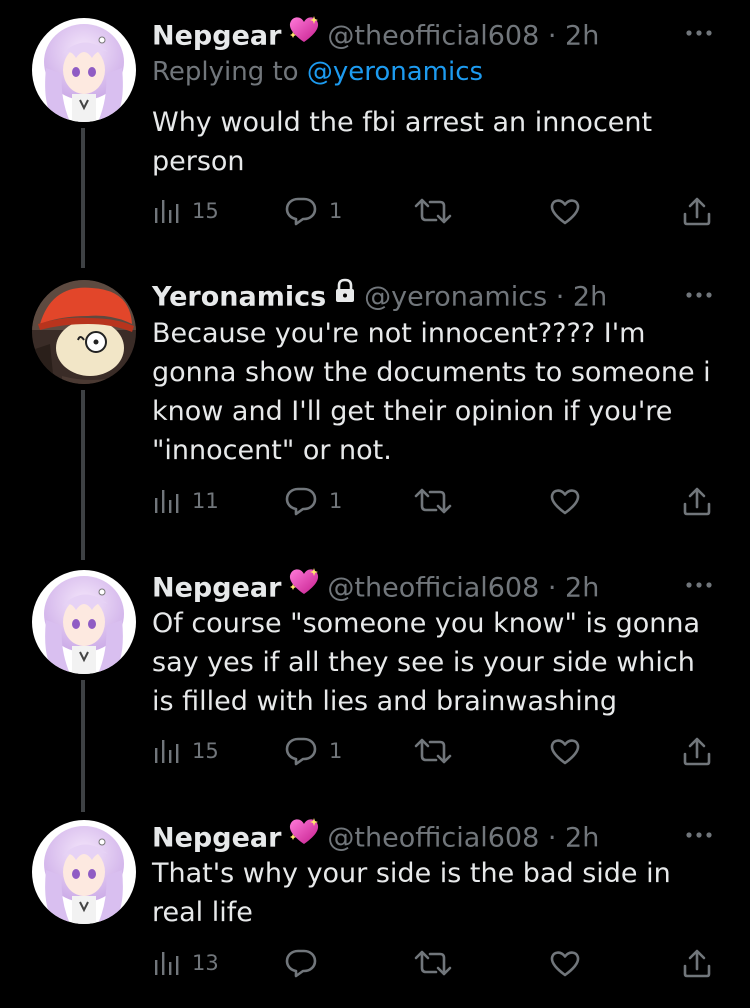  Describe the element at coordinates (205, 501) in the screenshot. I see `views-count: 11` at that location.